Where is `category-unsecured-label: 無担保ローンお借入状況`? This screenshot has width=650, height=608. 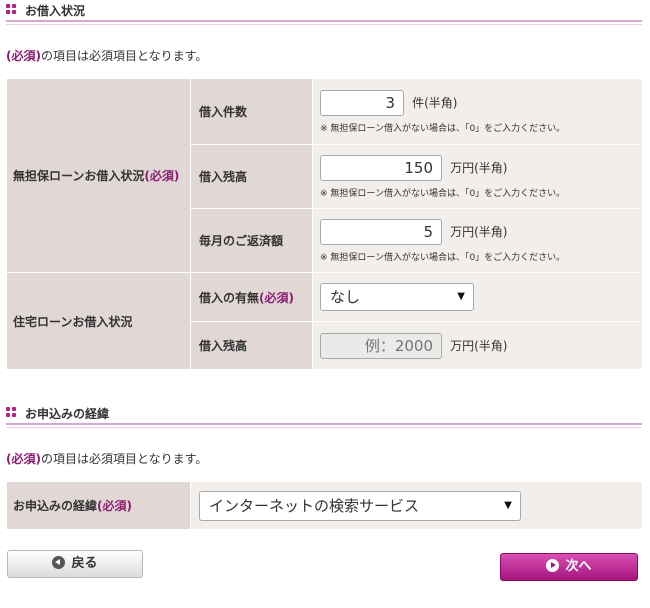 category-unsecured-label: 無担保ローンお借入状況 is located at coordinates (79, 176).